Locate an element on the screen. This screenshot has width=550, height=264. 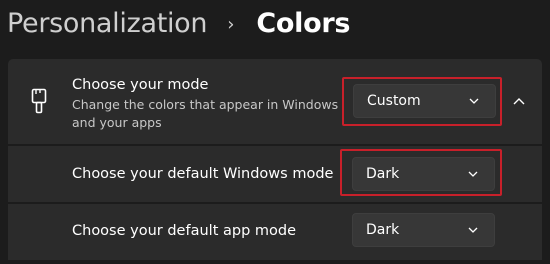
app-mode-label: Choose your default app mode is located at coordinates (184, 231).